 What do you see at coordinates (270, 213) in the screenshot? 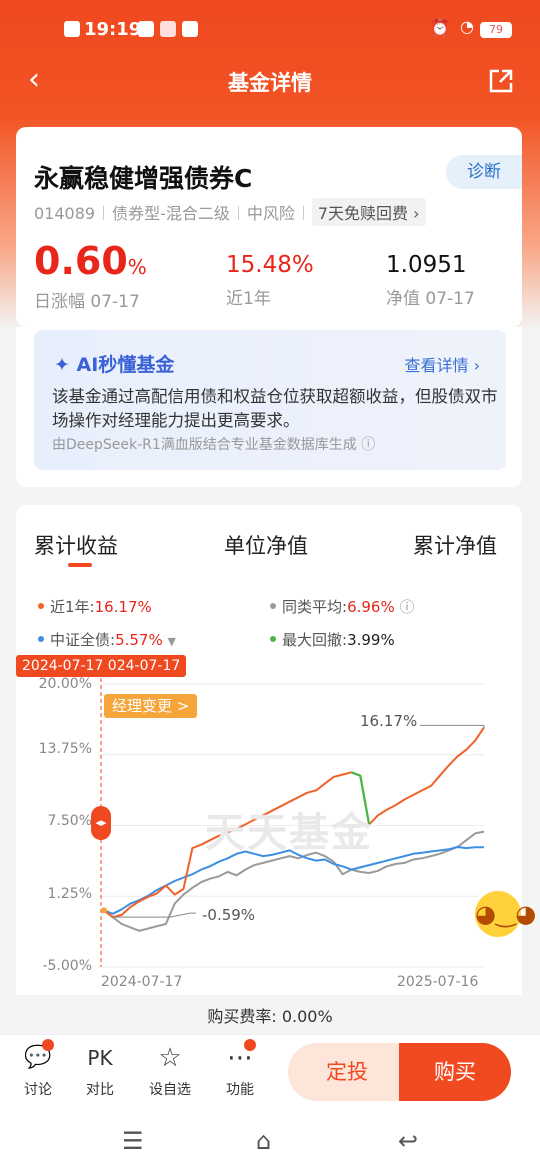
I see `fund-risk: 中风险` at bounding box center [270, 213].